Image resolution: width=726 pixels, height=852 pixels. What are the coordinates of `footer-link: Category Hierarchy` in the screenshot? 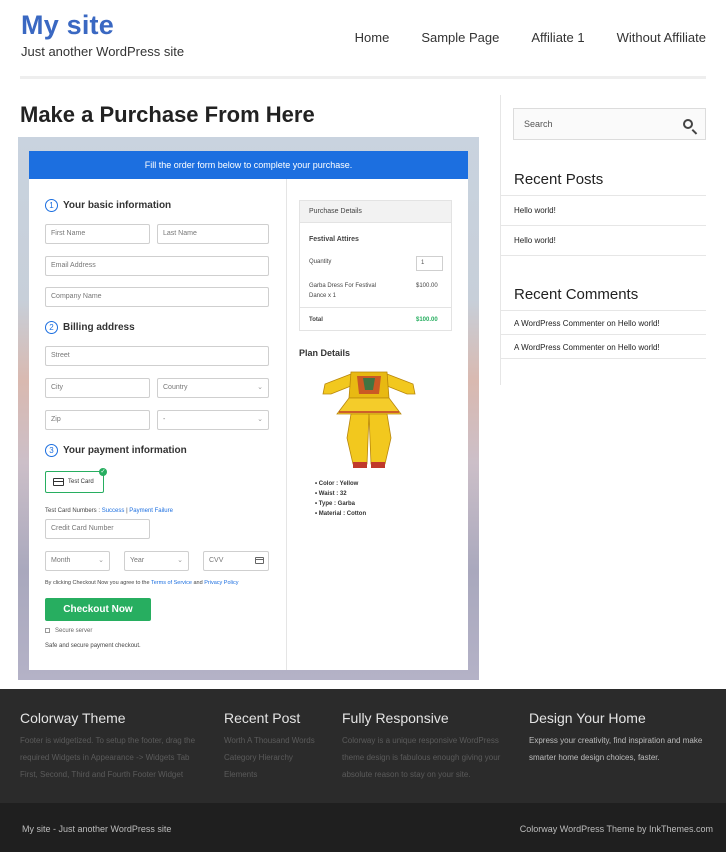 It's located at (269, 757).